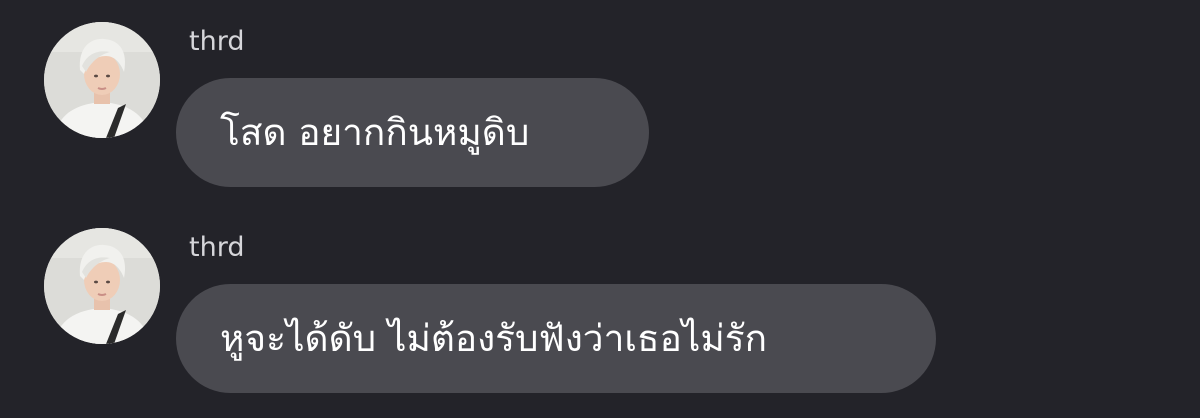 Image resolution: width=1200 pixels, height=418 pixels. Describe the element at coordinates (375, 132) in the screenshot. I see `message-text: โสด อยากกินหมูดิบ` at that location.